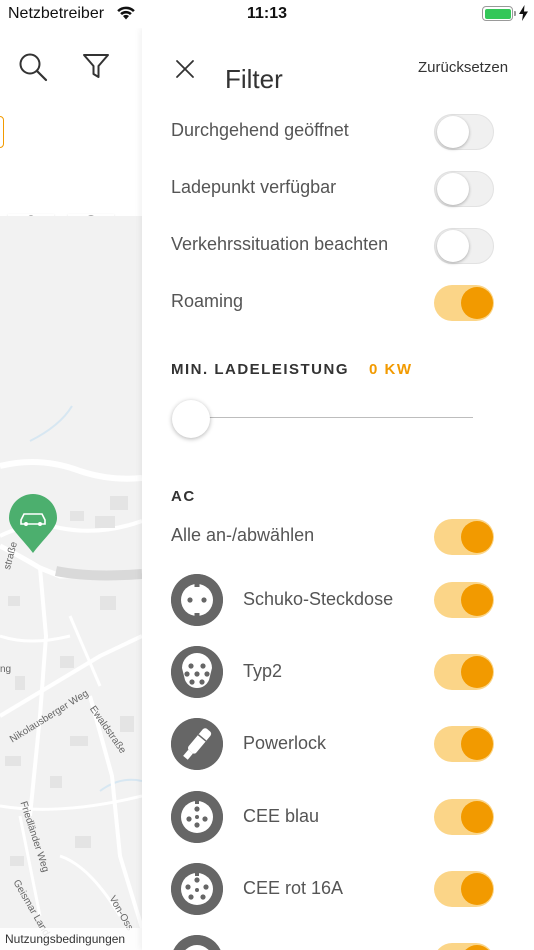 This screenshot has width=534, height=950. What do you see at coordinates (71, 939) in the screenshot?
I see `terms-link: Nutzungsbedingungen` at bounding box center [71, 939].